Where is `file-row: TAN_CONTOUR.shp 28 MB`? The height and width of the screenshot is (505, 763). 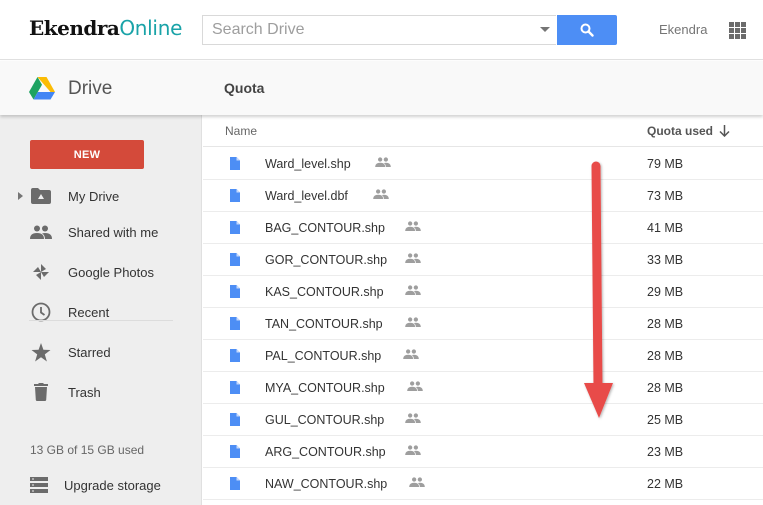
file-row: TAN_CONTOUR.shp 28 MB is located at coordinates (483, 324).